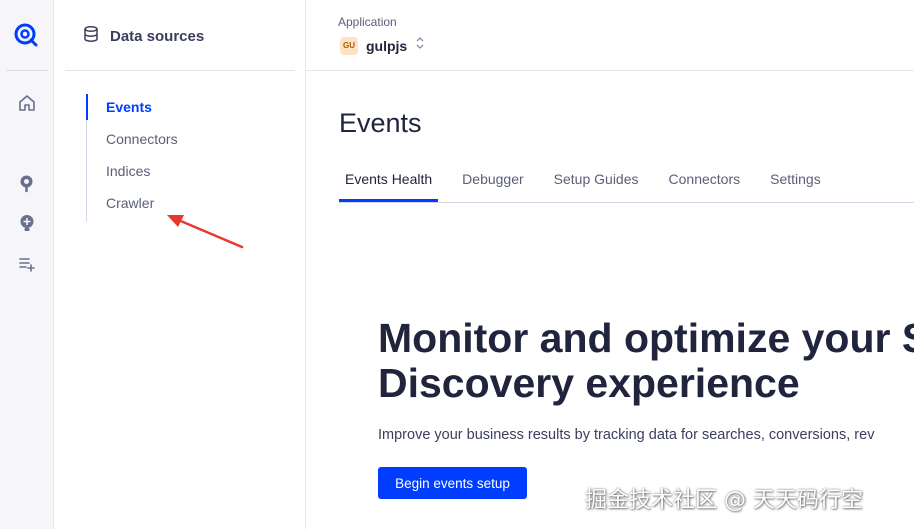 Image resolution: width=914 pixels, height=529 pixels. Describe the element at coordinates (205, 232) in the screenshot. I see `annotation-arrow-icon` at that location.